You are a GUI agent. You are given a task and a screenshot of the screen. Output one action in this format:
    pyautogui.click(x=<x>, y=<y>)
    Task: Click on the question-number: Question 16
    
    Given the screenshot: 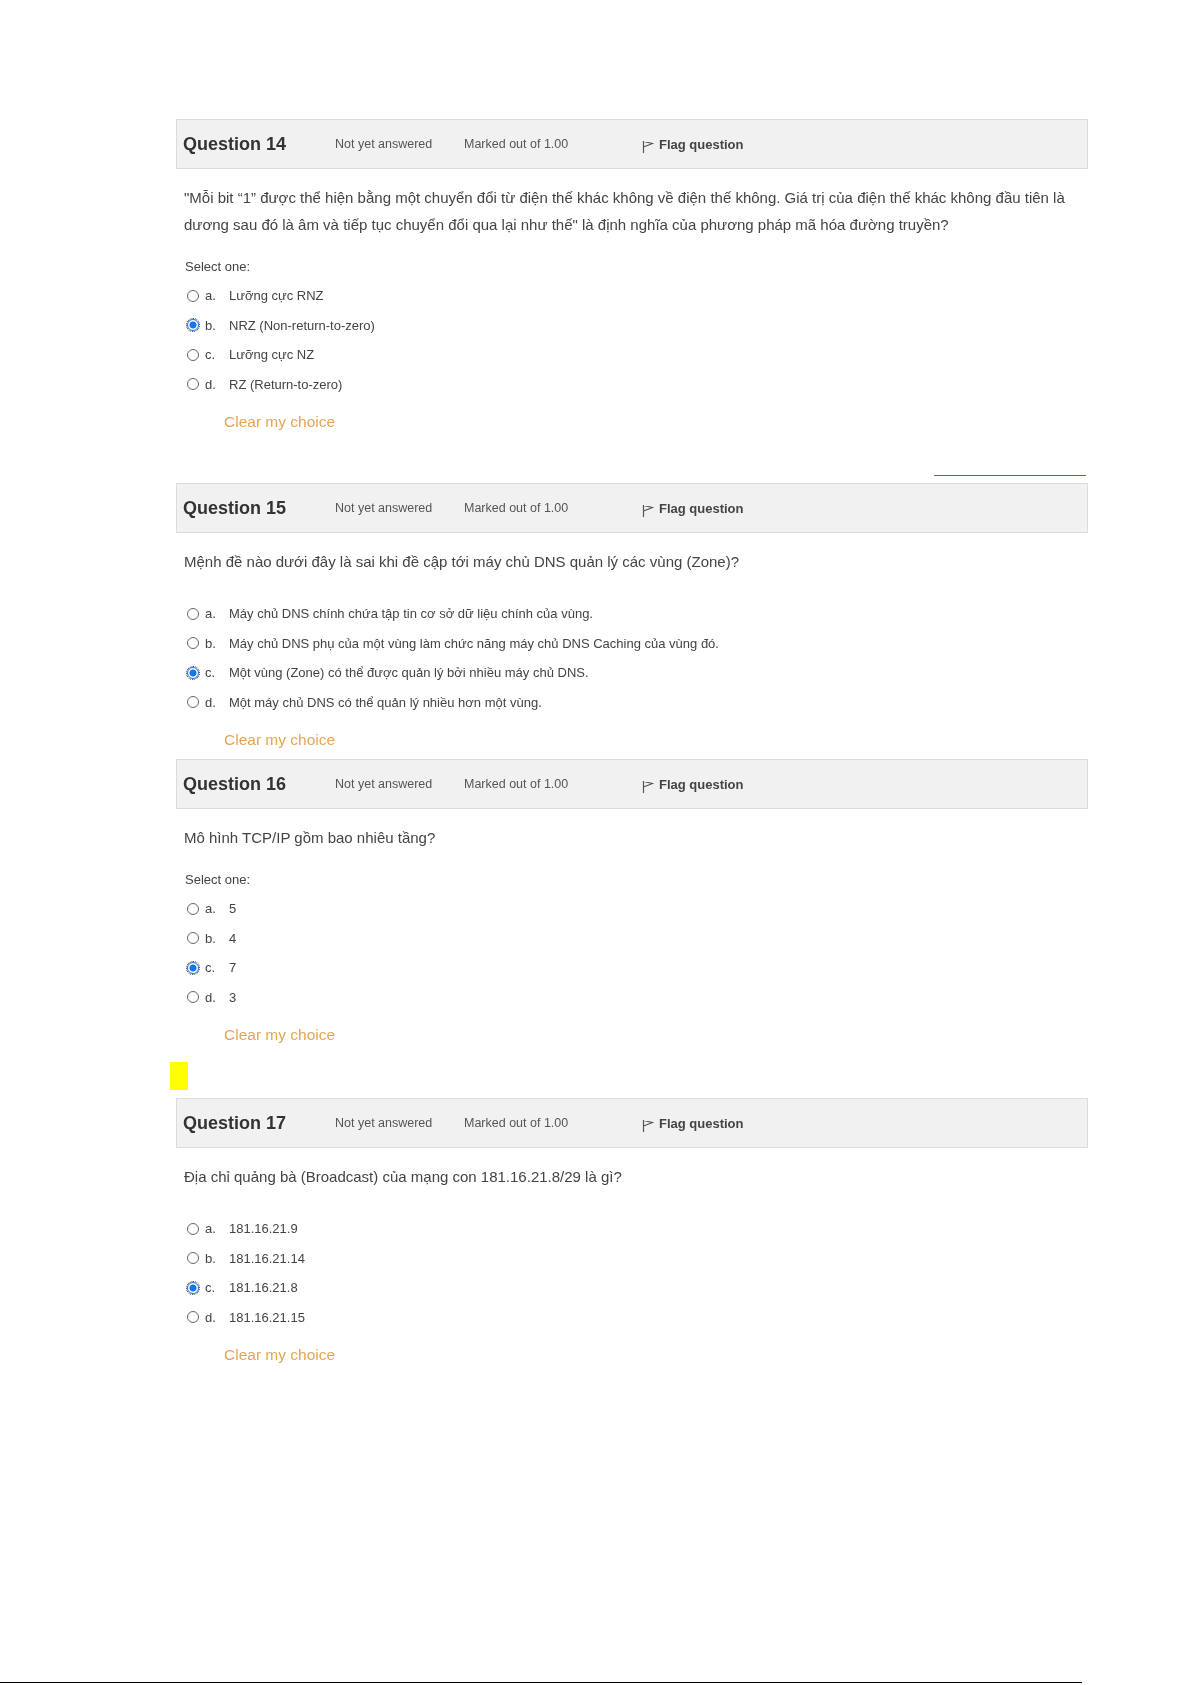 What is the action you would take?
    pyautogui.click(x=235, y=784)
    